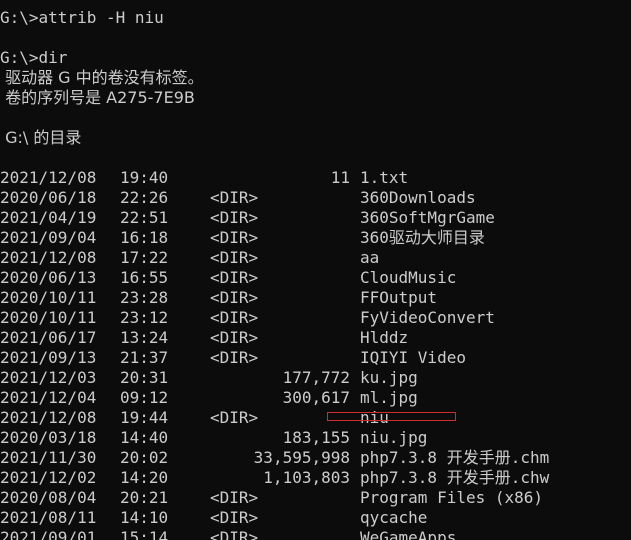 This screenshot has height=540, width=631. Describe the element at coordinates (422, 237) in the screenshot. I see `entry-name: 360驱动大师目录` at that location.